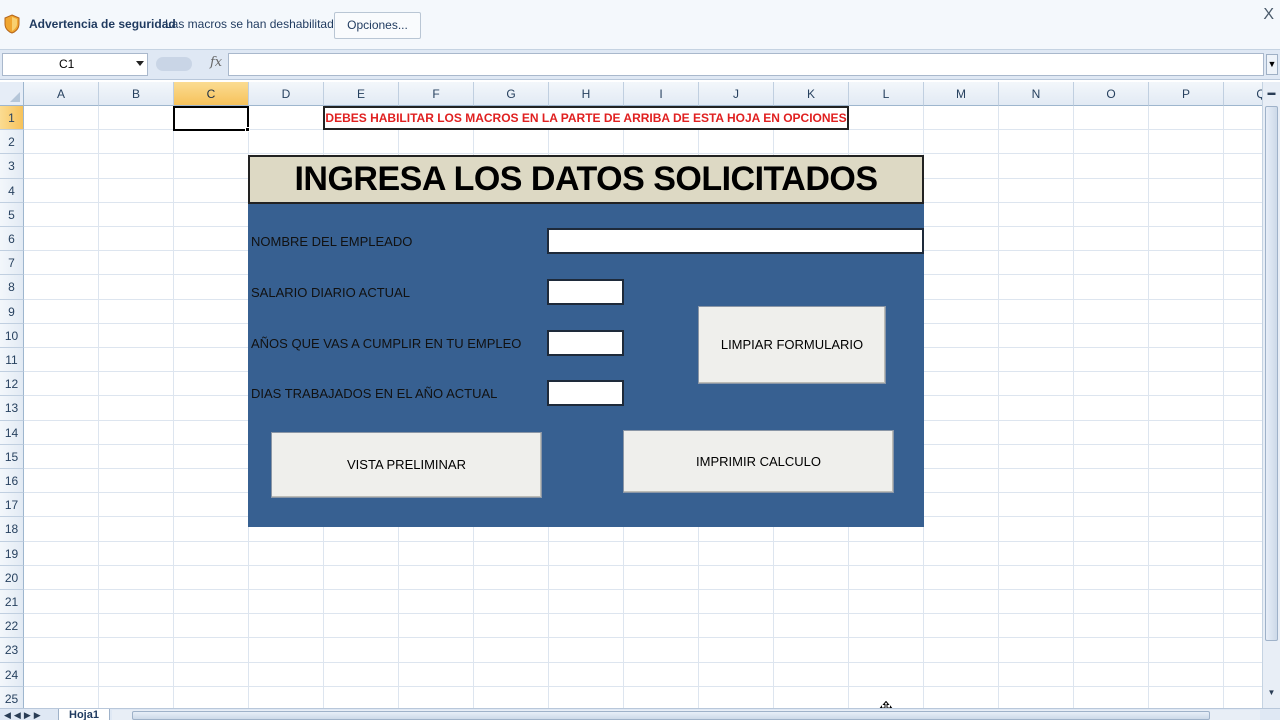 The height and width of the screenshot is (720, 1280). What do you see at coordinates (12, 384) in the screenshot?
I see `row-header-12: 12` at bounding box center [12, 384].